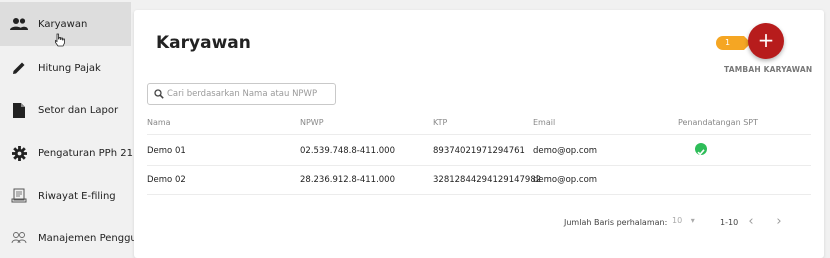 The width and height of the screenshot is (830, 258). What do you see at coordinates (487, 180) in the screenshot?
I see `cell-ktp: 32812844294129147982` at bounding box center [487, 180].